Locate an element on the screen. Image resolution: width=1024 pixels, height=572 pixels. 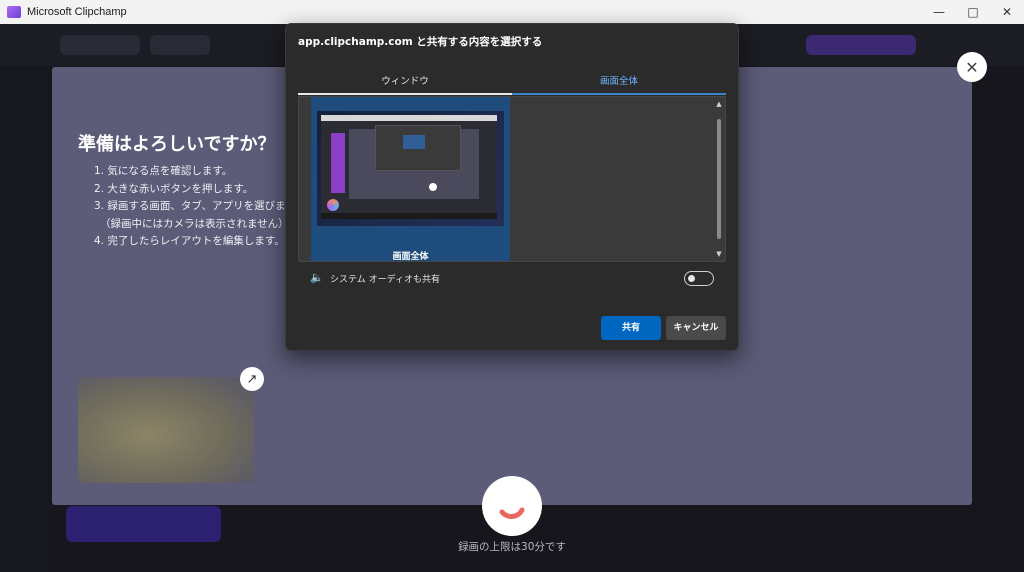
expand-camera-icon: ↗ is located at coordinates (252, 379).